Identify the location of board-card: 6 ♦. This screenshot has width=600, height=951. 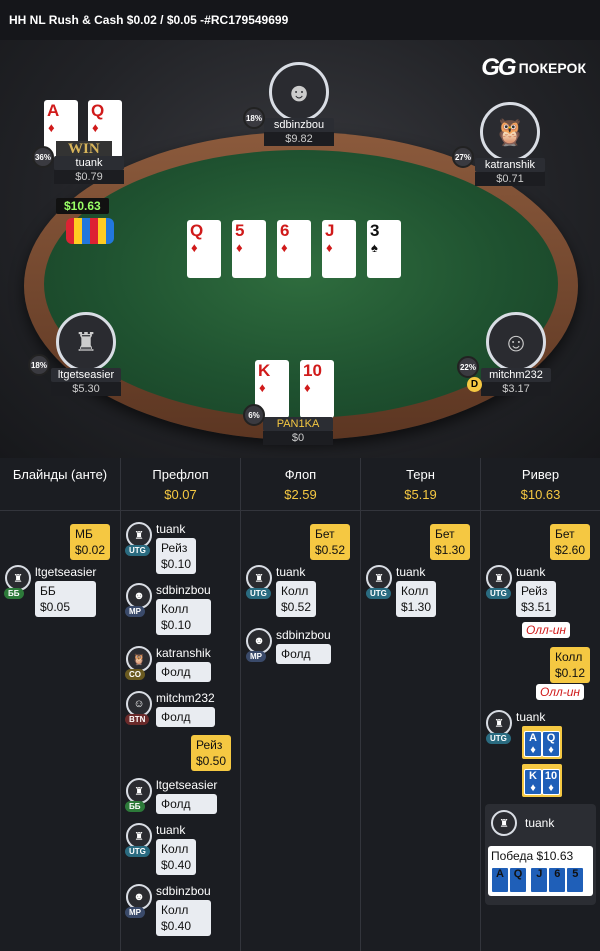
(294, 249).